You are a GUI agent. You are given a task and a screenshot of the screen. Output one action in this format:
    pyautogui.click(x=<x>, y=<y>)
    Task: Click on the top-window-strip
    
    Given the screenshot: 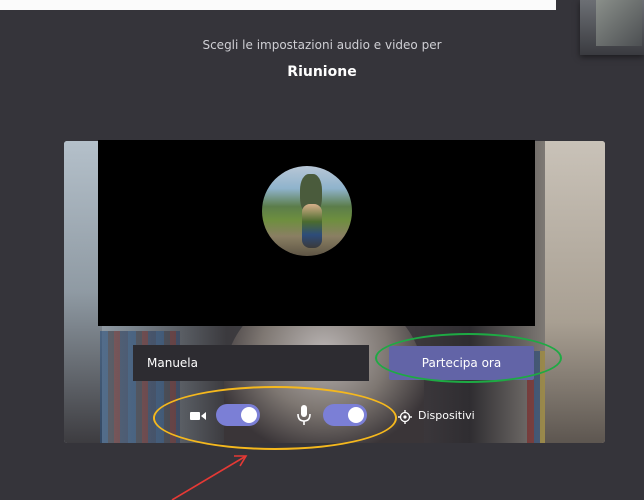 What is the action you would take?
    pyautogui.click(x=278, y=5)
    